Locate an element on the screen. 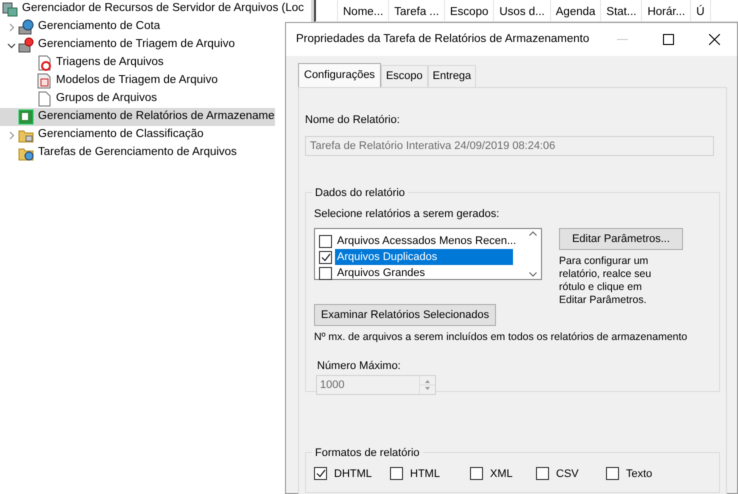 This screenshot has width=738, height=494. checkbox-label: Texto is located at coordinates (639, 474).